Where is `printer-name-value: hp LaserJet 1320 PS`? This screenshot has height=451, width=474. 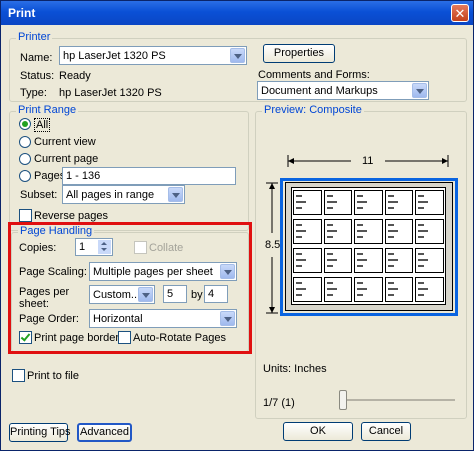
printer-name-value: hp LaserJet 1320 PS is located at coordinates (114, 56).